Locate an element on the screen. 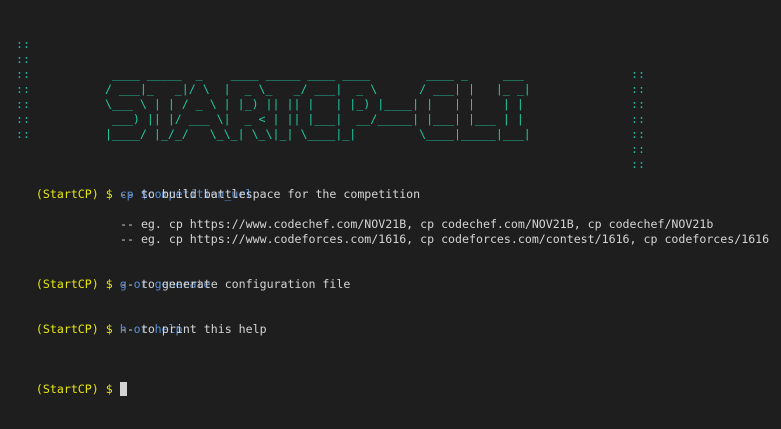 Image resolution: width=781 pixels, height=429 pixels. help-command-line: (StartCP) $ h or help is located at coordinates (95, 321).